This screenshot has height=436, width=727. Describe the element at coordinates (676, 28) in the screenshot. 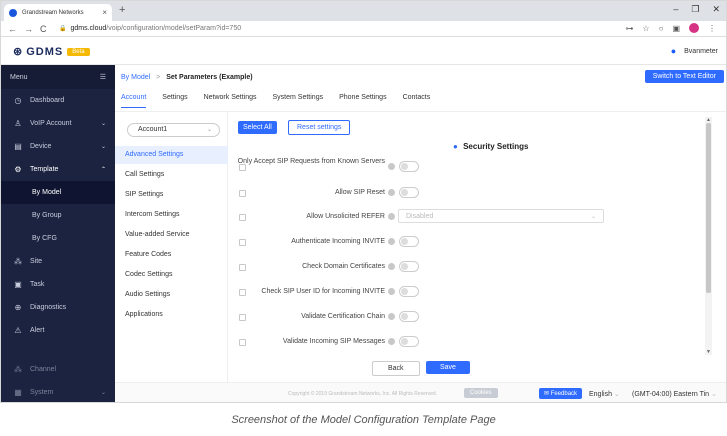

I see `extension-icon: ▣` at that location.